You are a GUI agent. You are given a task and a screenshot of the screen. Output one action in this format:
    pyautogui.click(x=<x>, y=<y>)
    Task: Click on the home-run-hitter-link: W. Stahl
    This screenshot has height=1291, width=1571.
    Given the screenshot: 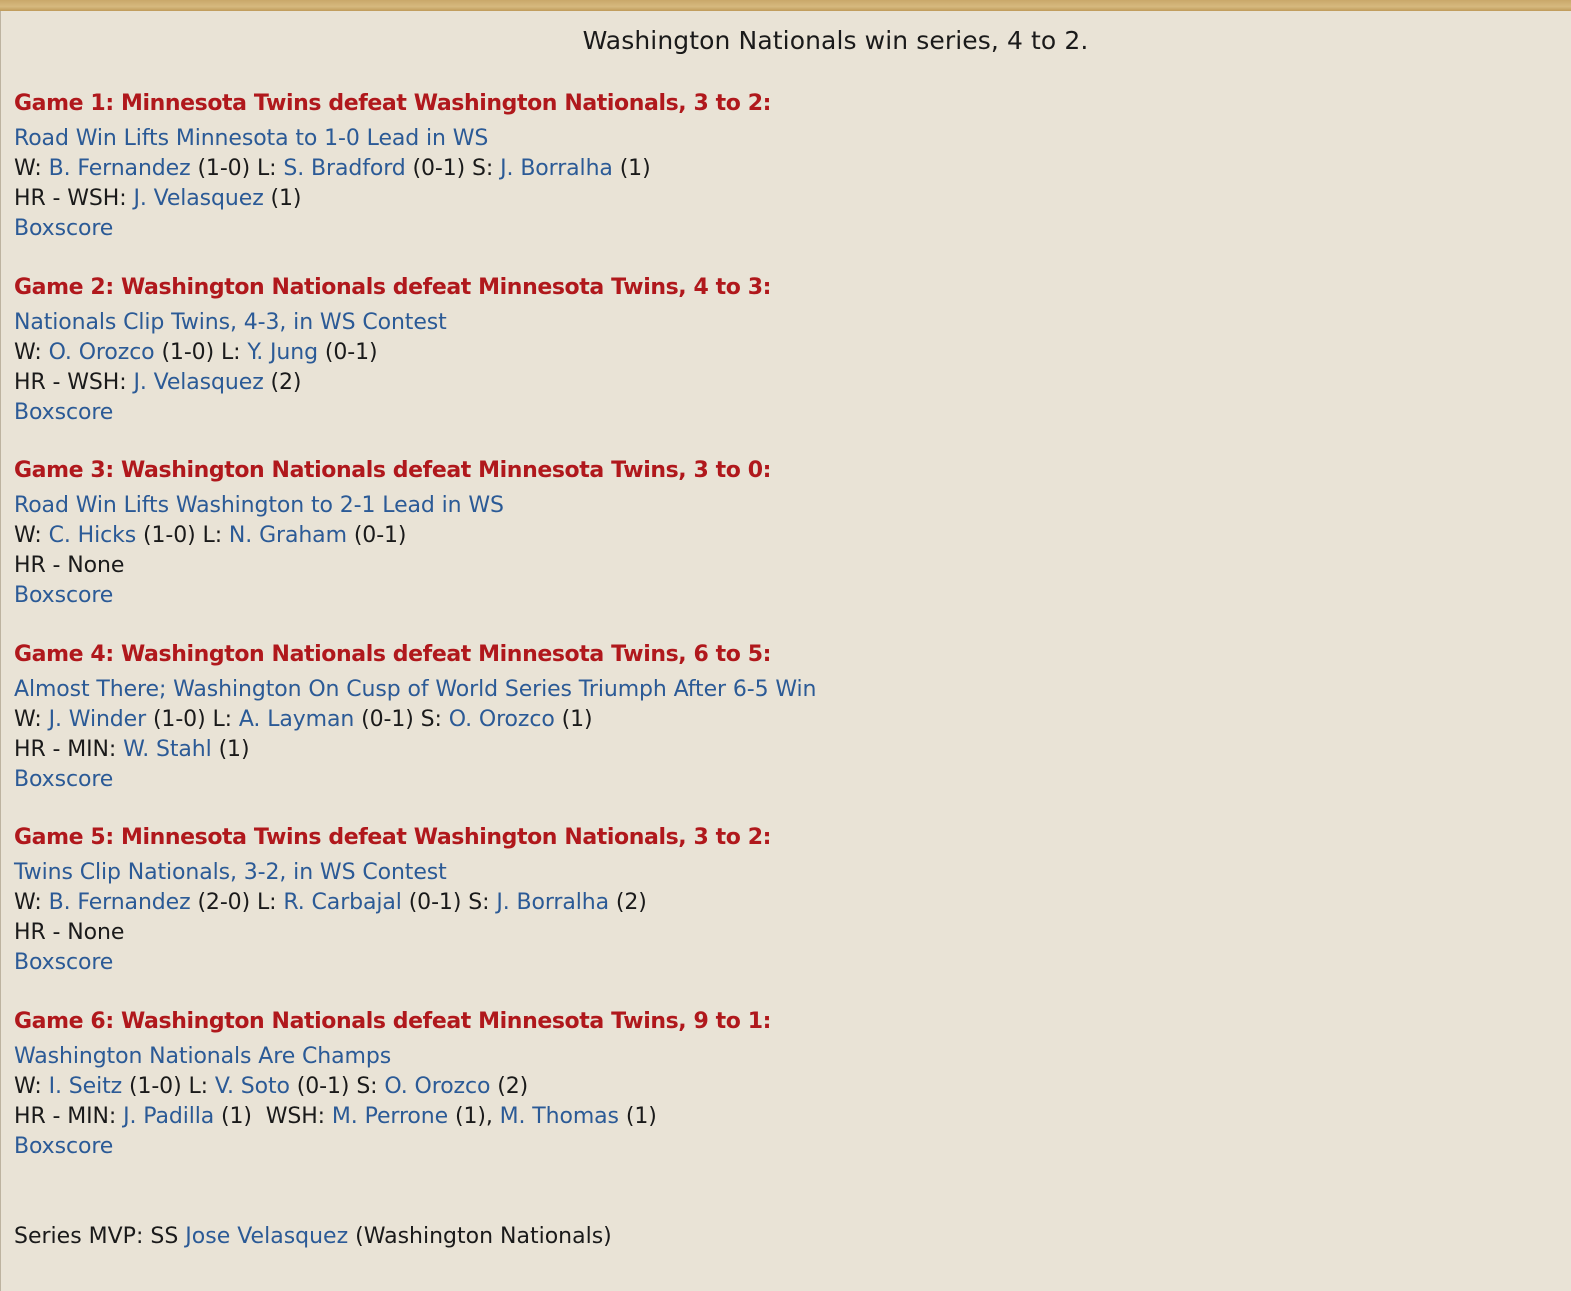 What is the action you would take?
    pyautogui.click(x=167, y=749)
    